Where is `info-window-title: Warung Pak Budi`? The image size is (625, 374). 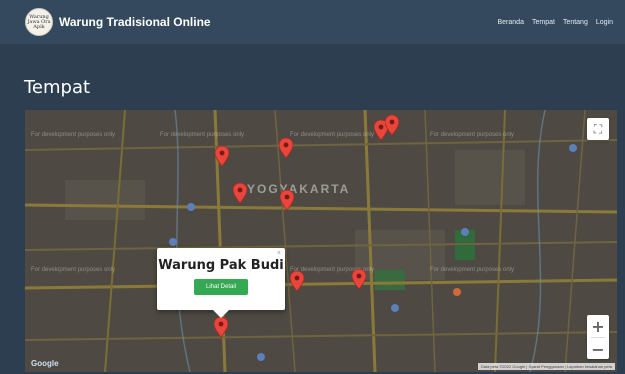 info-window-title: Warung Pak Budi is located at coordinates (221, 265).